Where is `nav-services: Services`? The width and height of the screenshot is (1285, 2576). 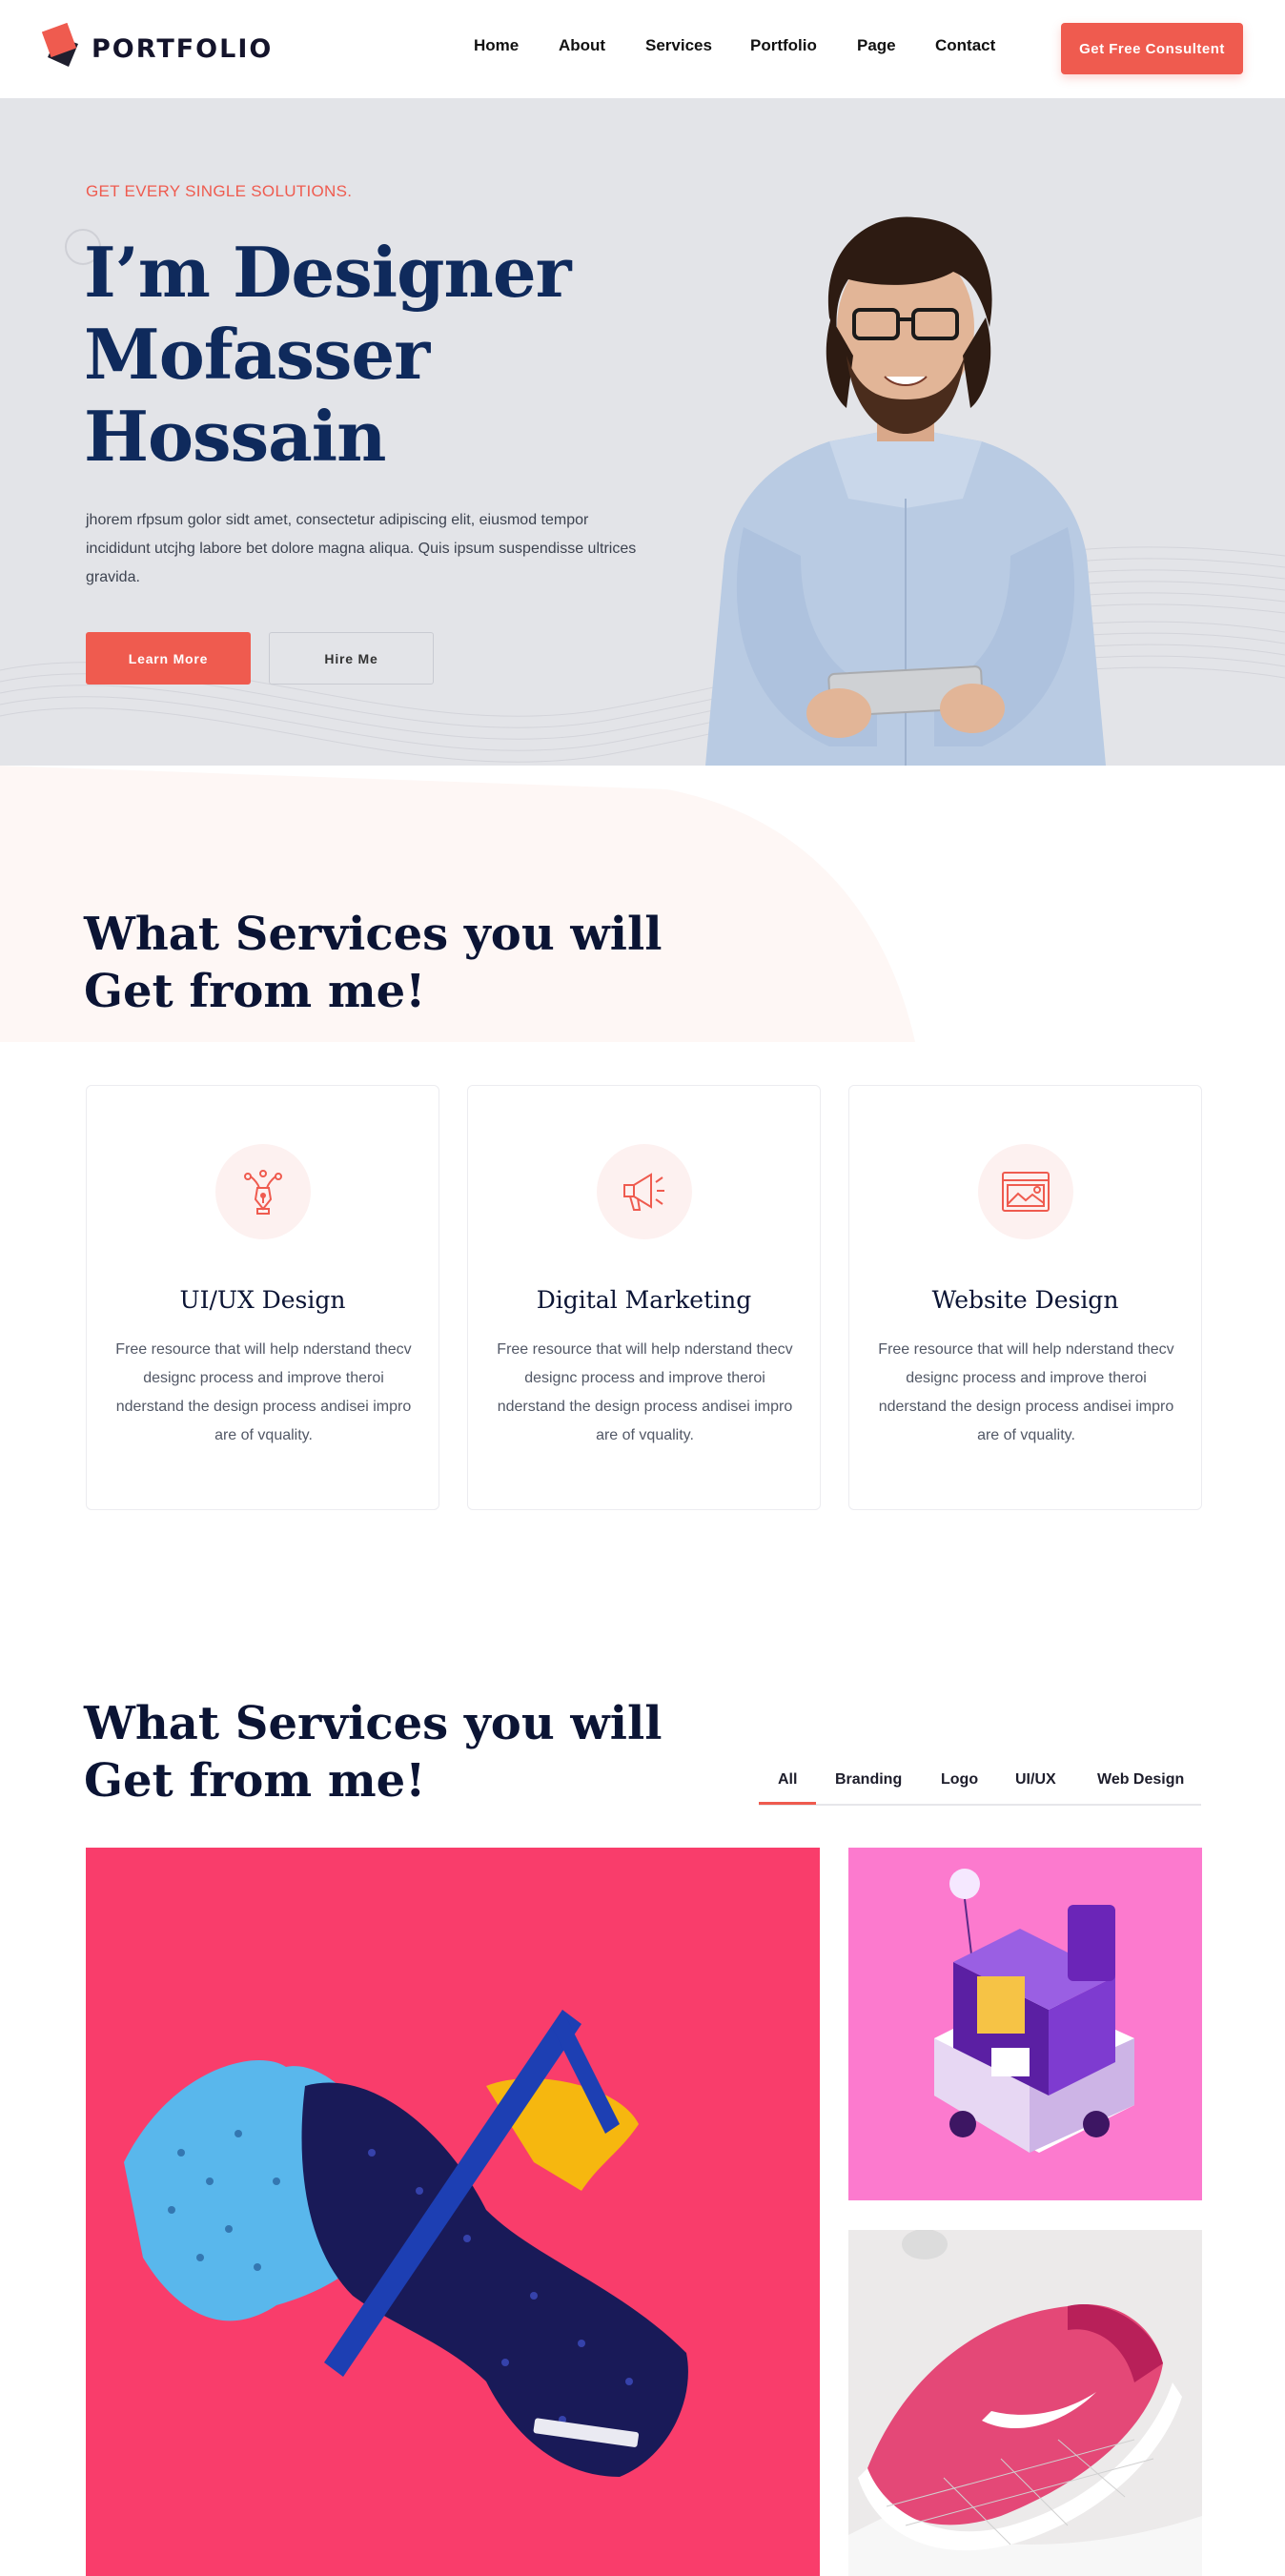
nav-services: Services is located at coordinates (678, 45).